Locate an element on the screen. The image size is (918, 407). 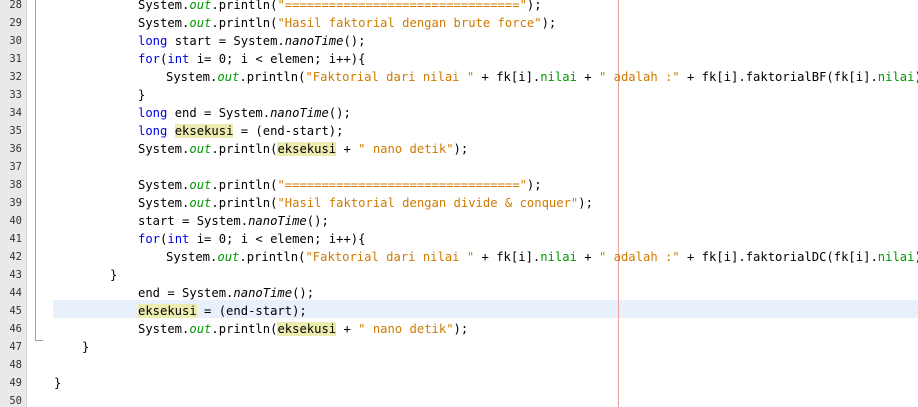
code-line: eksekusi = (end-start); is located at coordinates (222, 311).